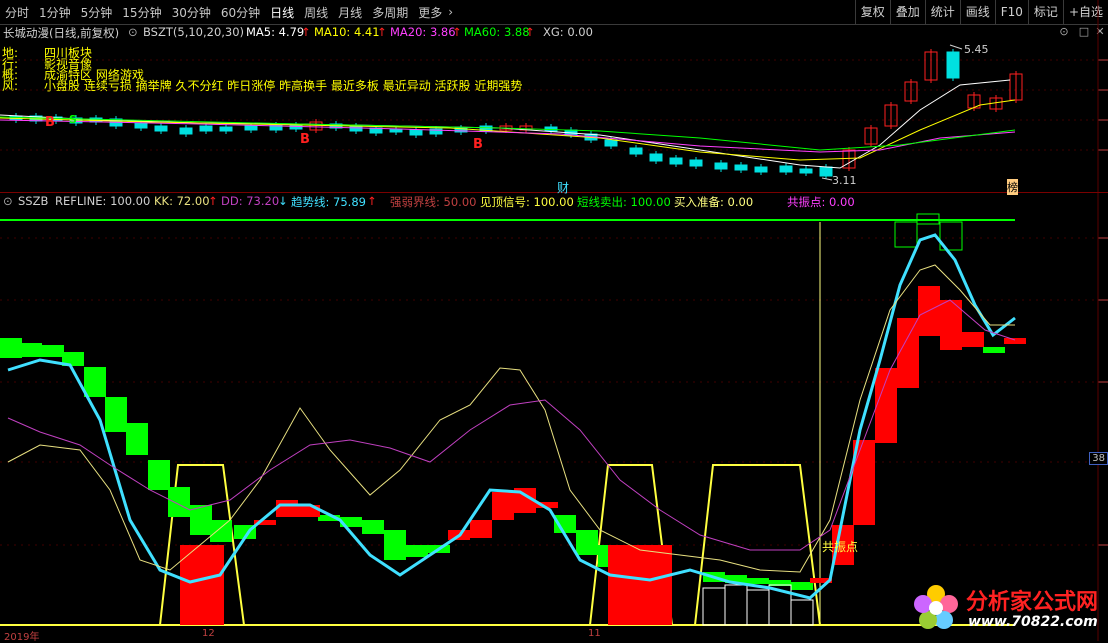  What do you see at coordinates (624, 202) in the screenshot?
I see `short-sell-value: 短线卖出: 100.00` at bounding box center [624, 202].